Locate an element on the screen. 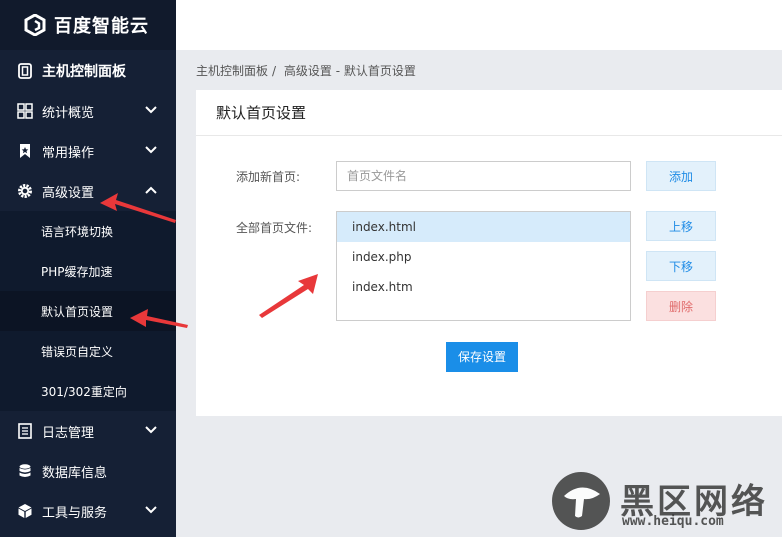 The image size is (782, 537). sidebar-item-label: 日志管理 is located at coordinates (68, 433).